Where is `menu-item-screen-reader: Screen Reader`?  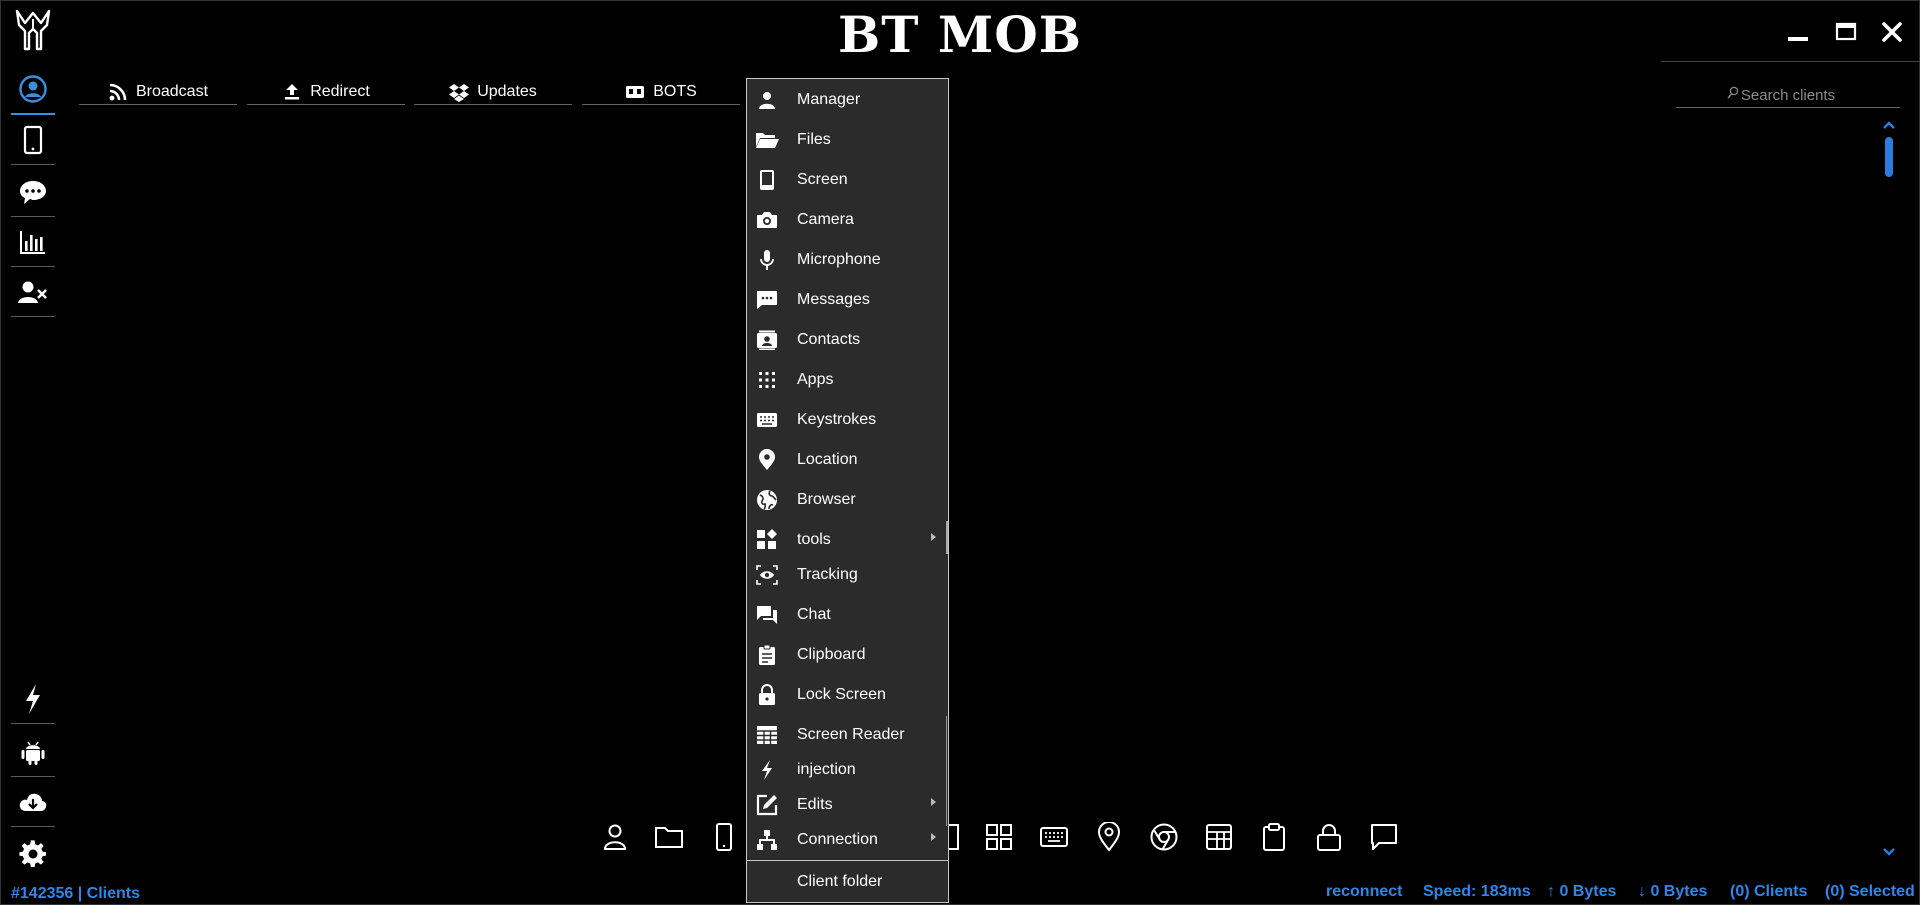
menu-item-screen-reader: Screen Reader is located at coordinates (847, 735).